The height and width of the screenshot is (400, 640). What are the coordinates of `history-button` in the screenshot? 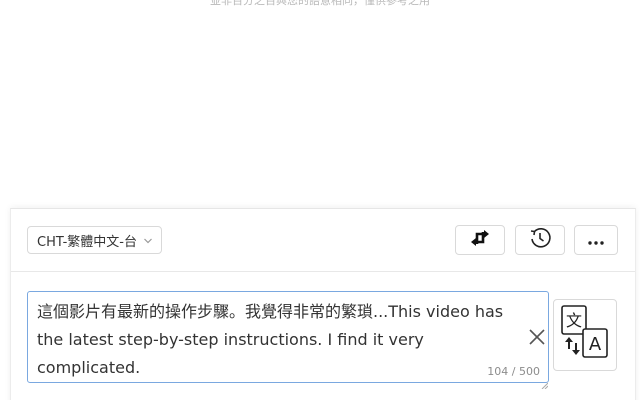 It's located at (540, 240).